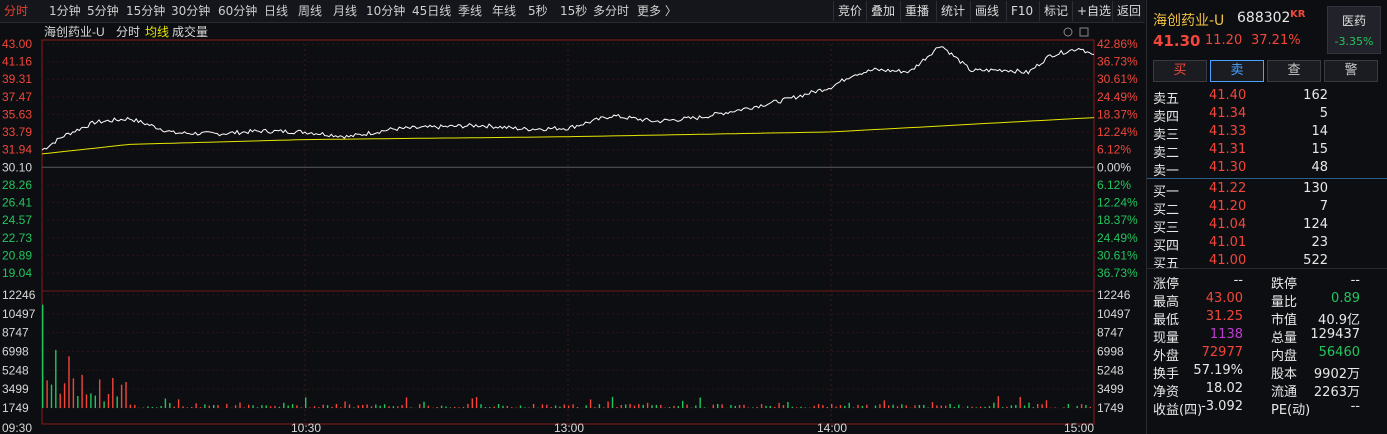 The width and height of the screenshot is (1387, 434). Describe the element at coordinates (986, 11) in the screenshot. I see `toolbar-button: 画线` at that location.